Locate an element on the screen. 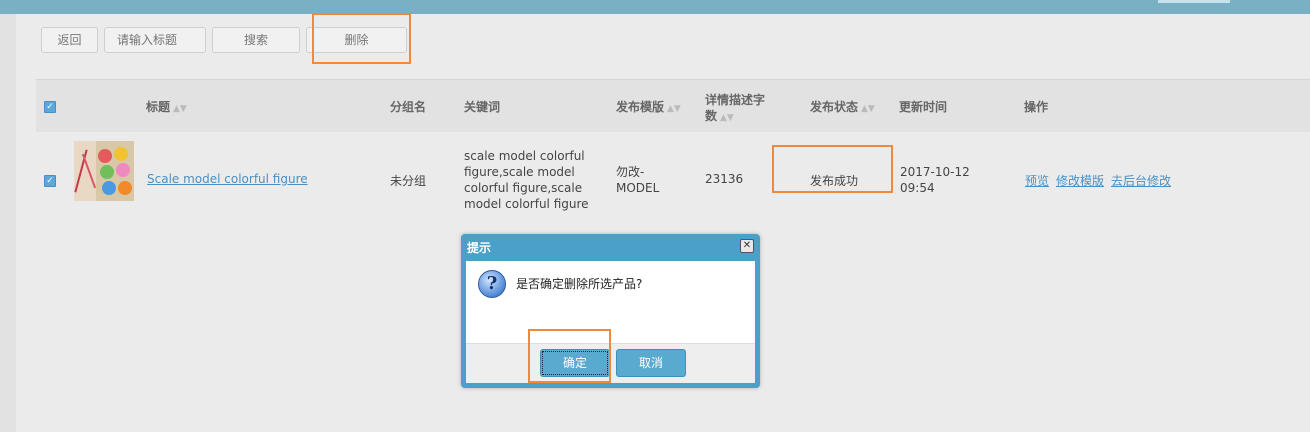 Image resolution: width=1310 pixels, height=432 pixels. header-title: 标题 ▲▼ is located at coordinates (166, 106).